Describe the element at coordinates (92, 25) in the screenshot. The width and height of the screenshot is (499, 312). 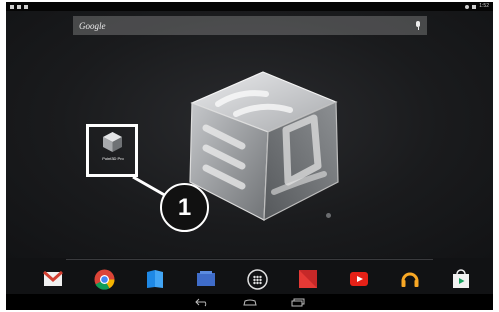
I see `search-label: Google` at that location.